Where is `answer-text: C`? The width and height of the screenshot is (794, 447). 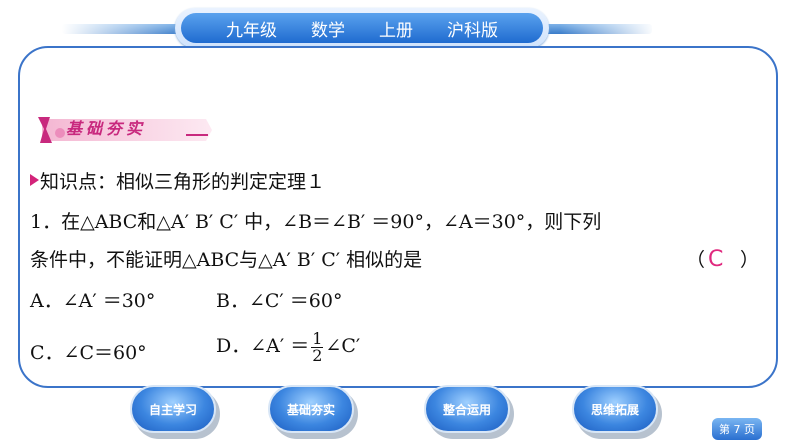 answer-text: C is located at coordinates (716, 259).